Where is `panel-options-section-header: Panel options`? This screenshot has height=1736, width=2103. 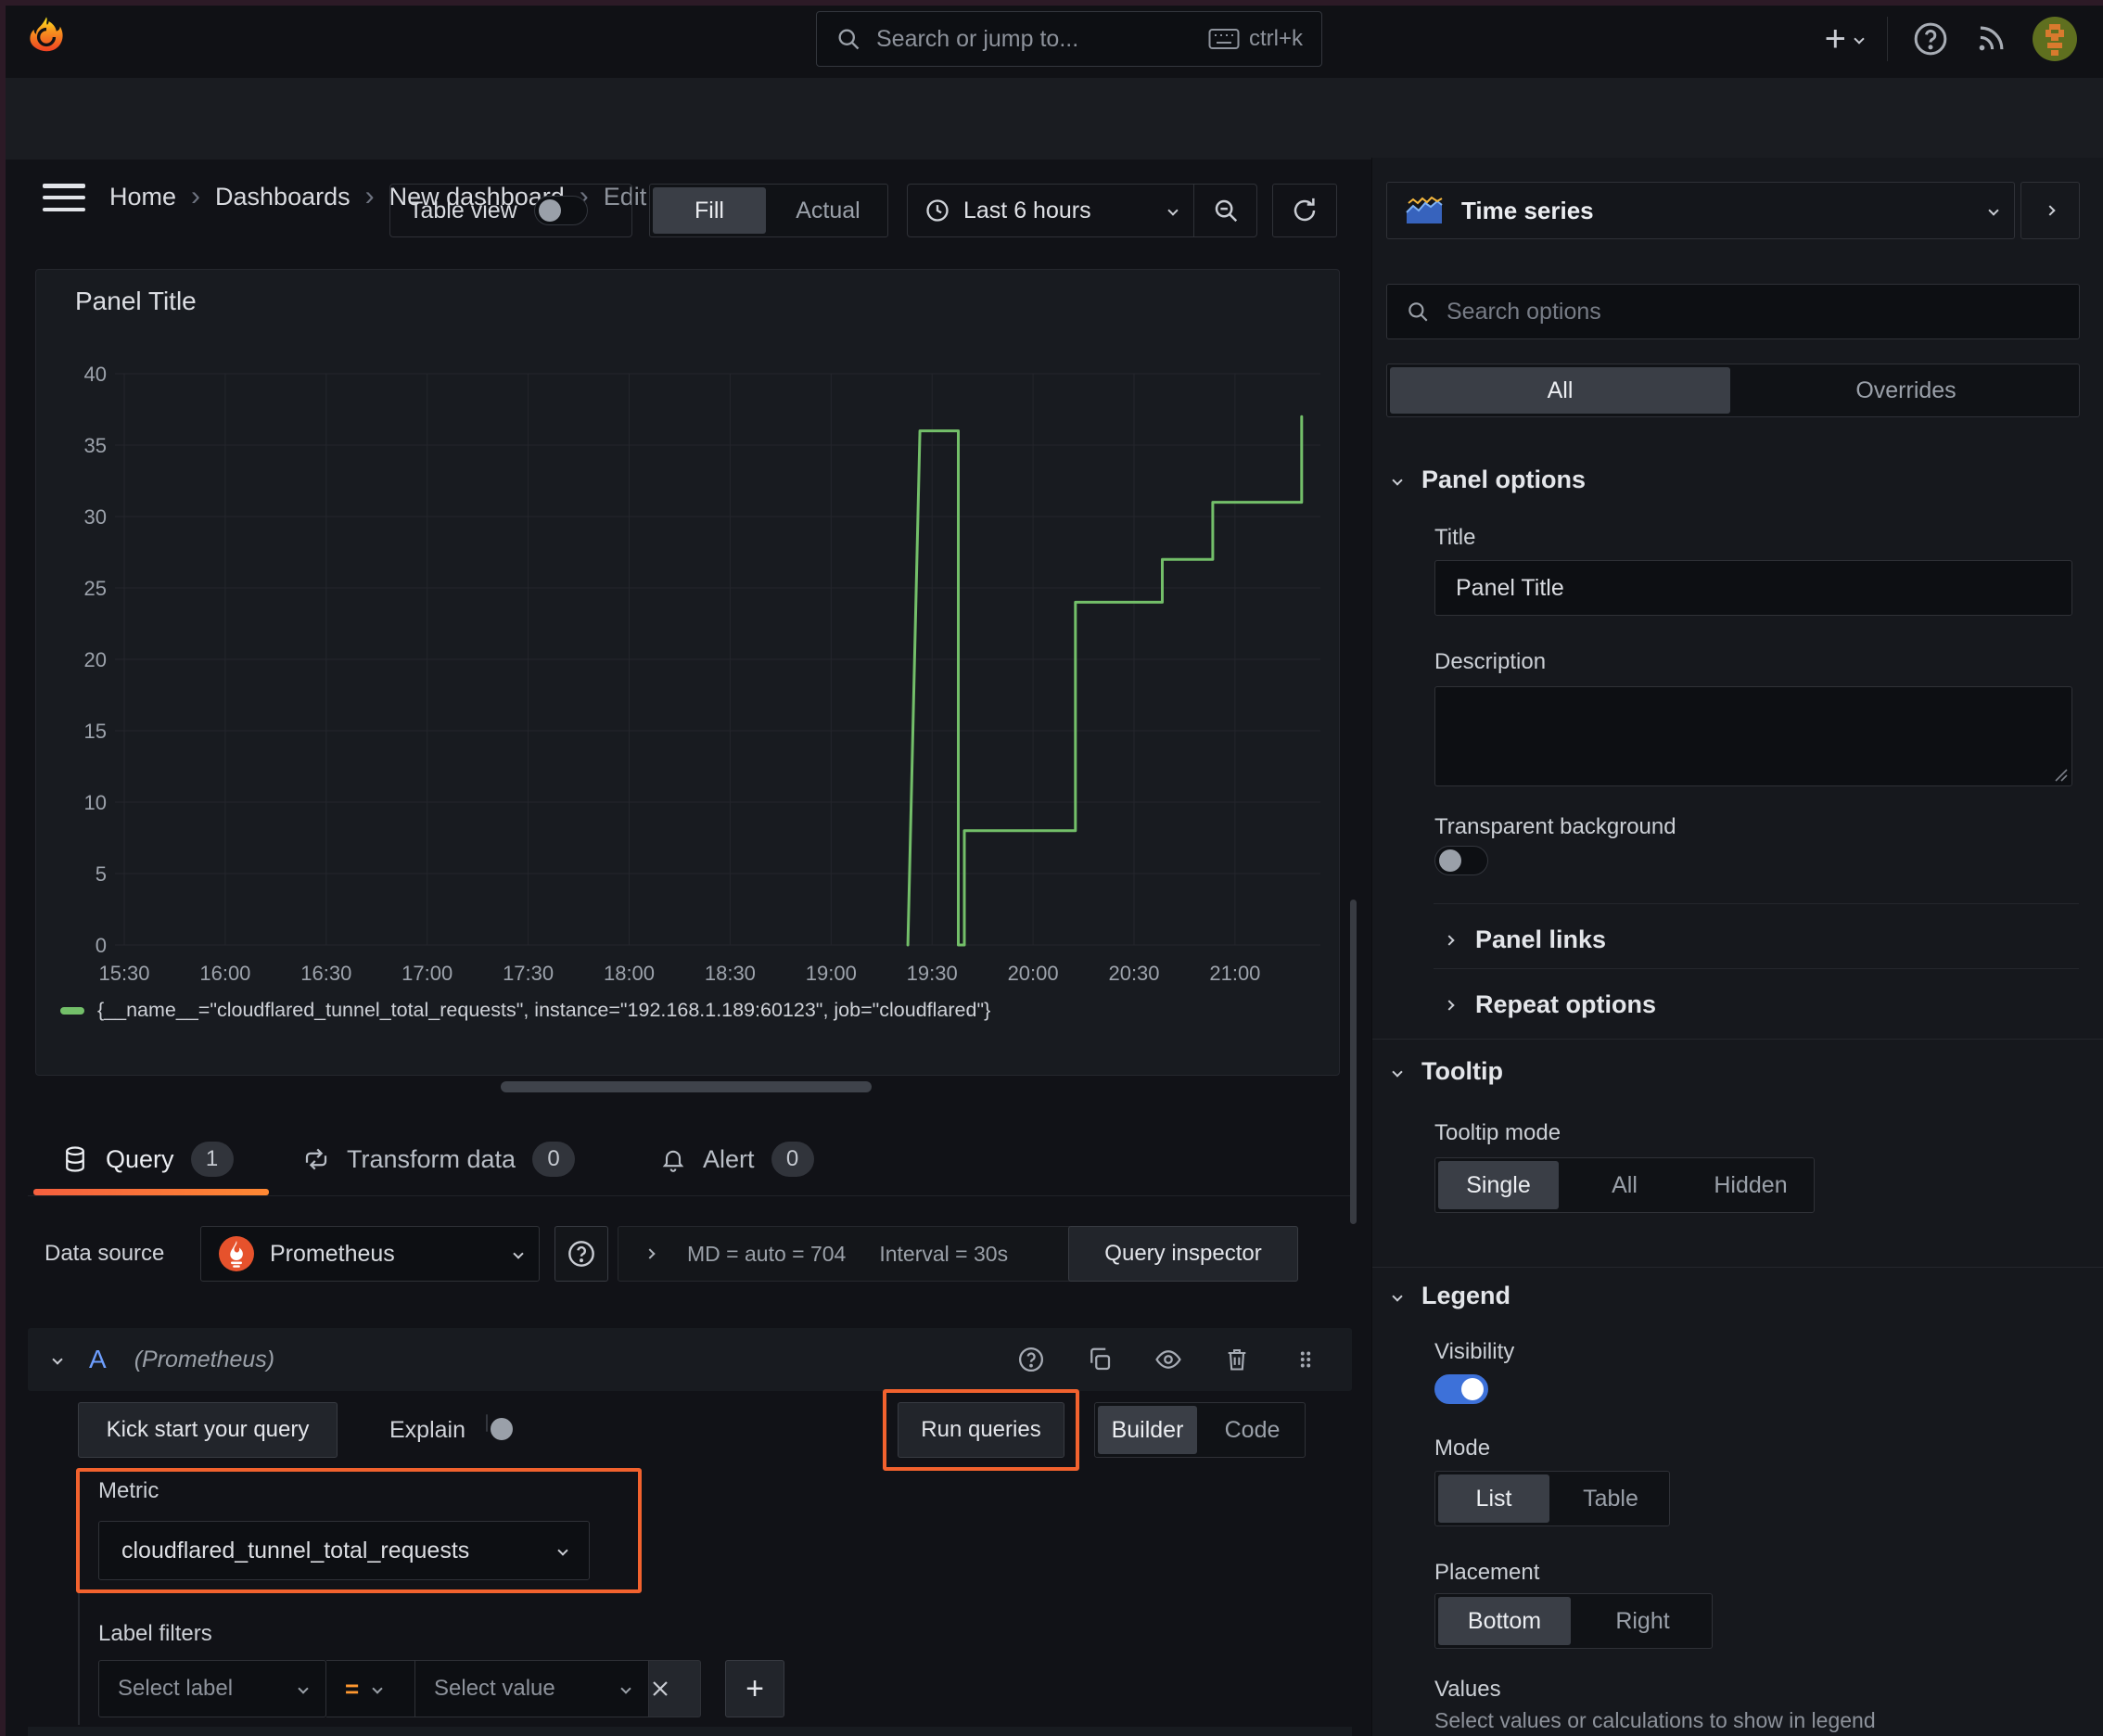 panel-options-section-header: Panel options is located at coordinates (1489, 480).